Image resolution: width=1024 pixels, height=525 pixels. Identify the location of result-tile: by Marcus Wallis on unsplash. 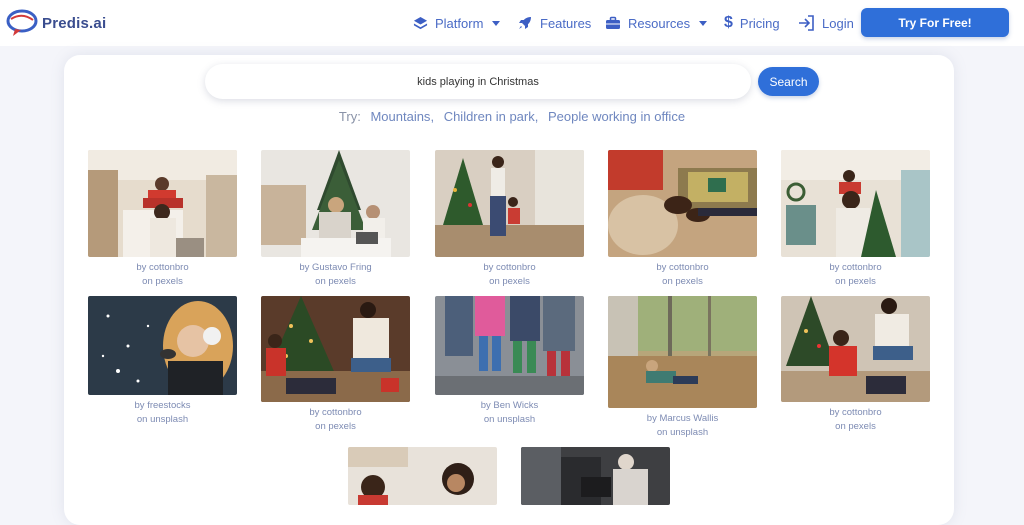
(682, 368).